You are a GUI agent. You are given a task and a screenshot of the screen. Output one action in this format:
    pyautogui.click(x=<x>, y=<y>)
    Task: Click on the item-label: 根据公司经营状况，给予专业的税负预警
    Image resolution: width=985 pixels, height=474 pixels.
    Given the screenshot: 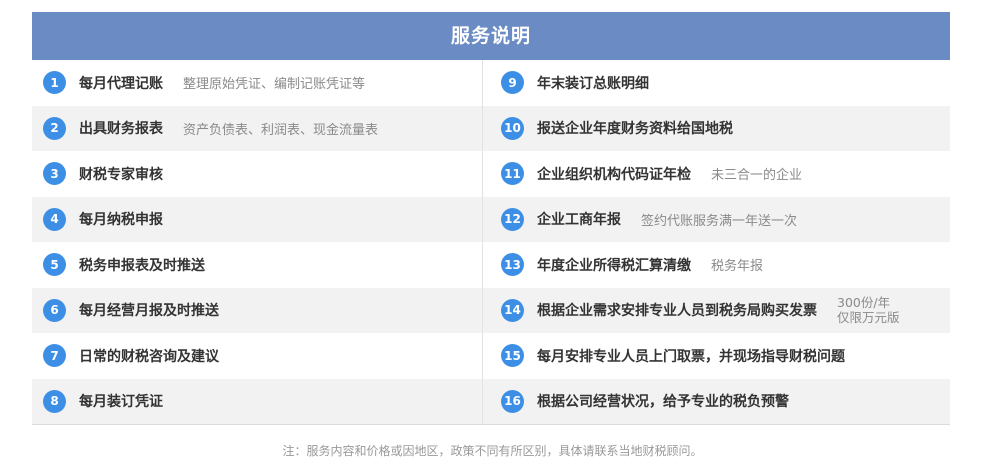 What is the action you would take?
    pyautogui.click(x=663, y=402)
    